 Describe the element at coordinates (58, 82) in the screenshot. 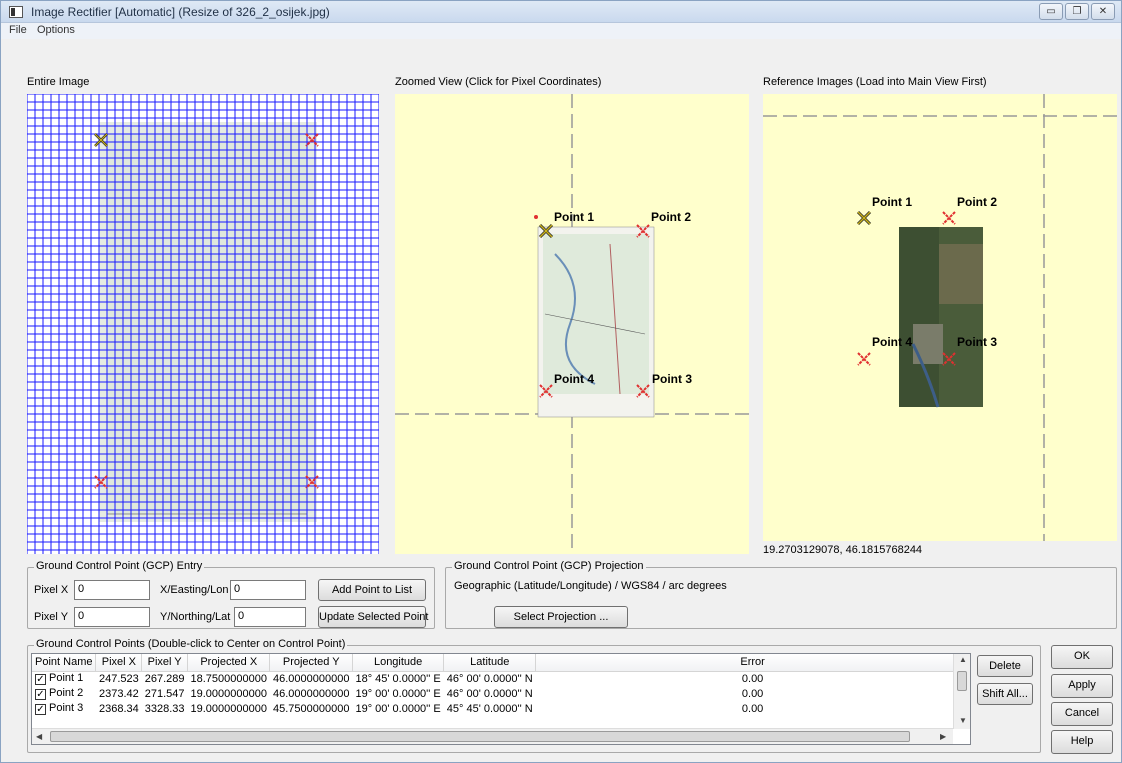

I see `entire-image-label: Entire Image` at that location.